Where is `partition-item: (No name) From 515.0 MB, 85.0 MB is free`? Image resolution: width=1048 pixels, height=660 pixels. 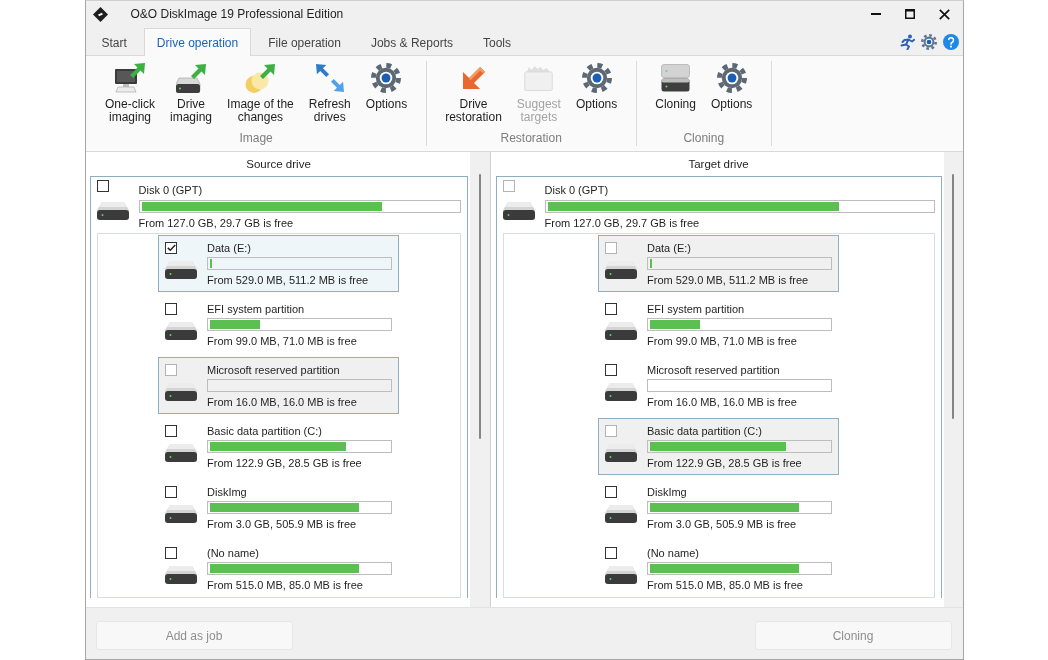 partition-item: (No name) From 515.0 MB, 85.0 MB is free is located at coordinates (278, 568).